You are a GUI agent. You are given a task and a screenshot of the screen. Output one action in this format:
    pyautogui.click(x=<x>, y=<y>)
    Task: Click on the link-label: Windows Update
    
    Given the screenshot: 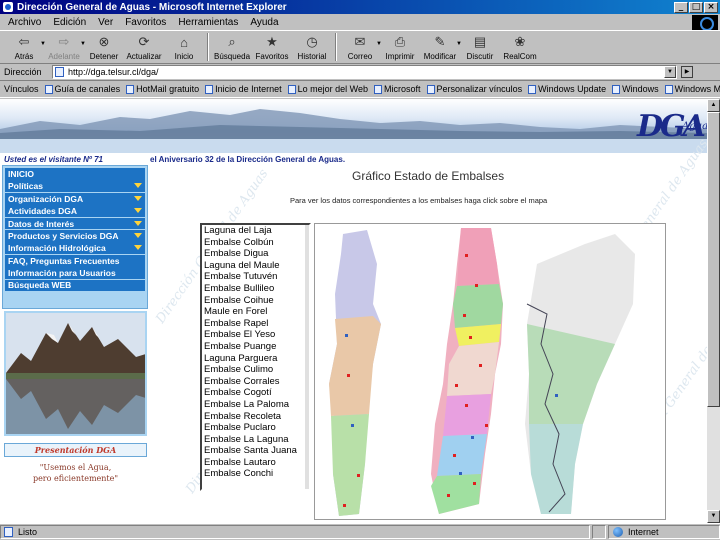 What is the action you would take?
    pyautogui.click(x=572, y=89)
    